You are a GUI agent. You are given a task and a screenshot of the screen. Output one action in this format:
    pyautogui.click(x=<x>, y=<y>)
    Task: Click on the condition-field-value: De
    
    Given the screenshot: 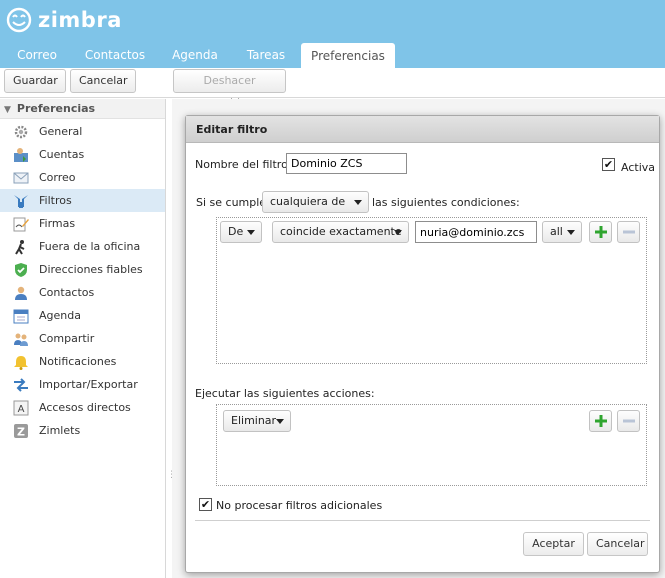 What is the action you would take?
    pyautogui.click(x=236, y=231)
    